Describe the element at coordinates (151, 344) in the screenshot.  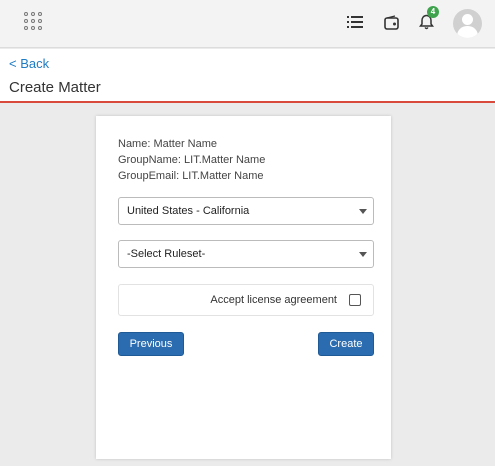
I see `previous-button: Previous` at that location.